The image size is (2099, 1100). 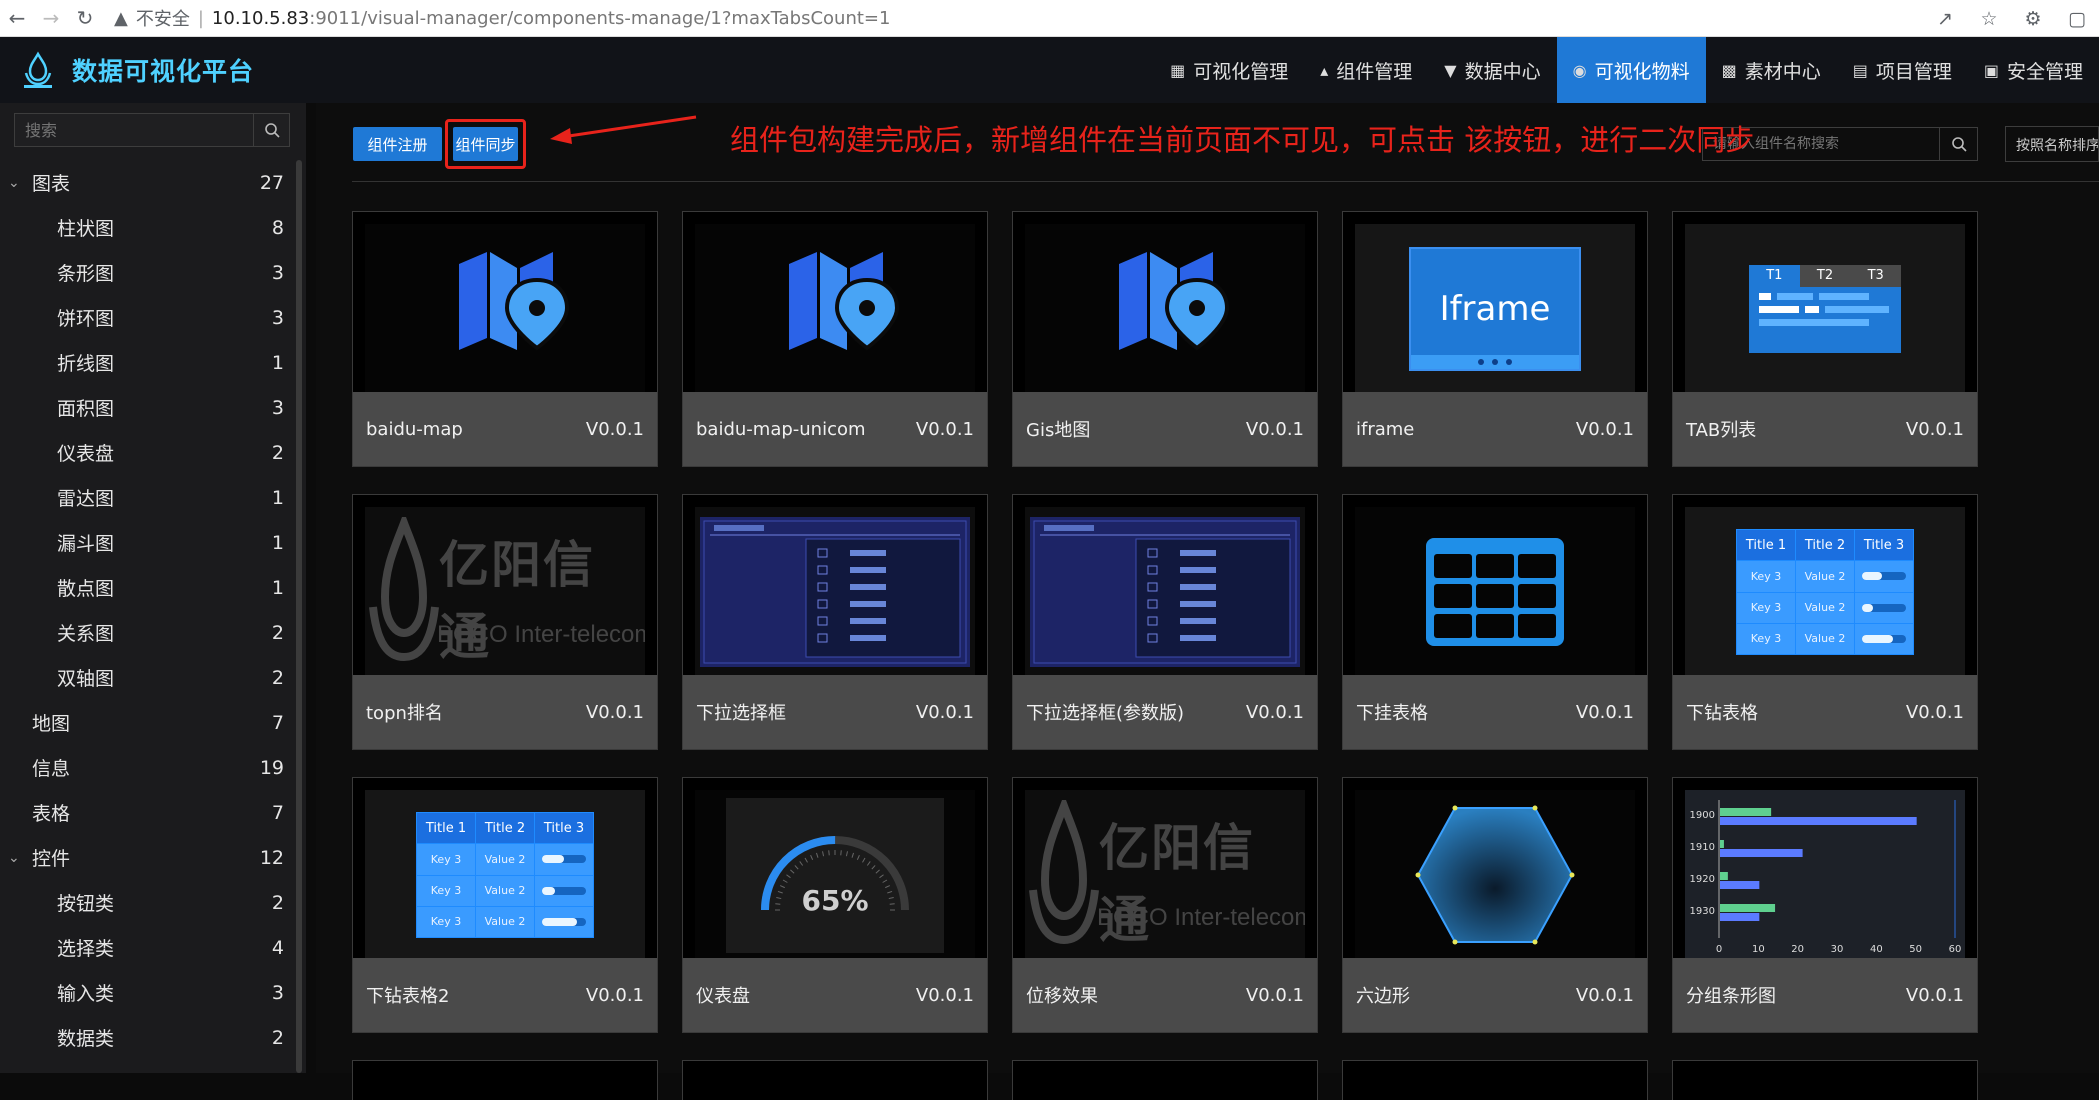 What do you see at coordinates (505, 339) in the screenshot?
I see `component-card: baidu-map V0.0.1` at bounding box center [505, 339].